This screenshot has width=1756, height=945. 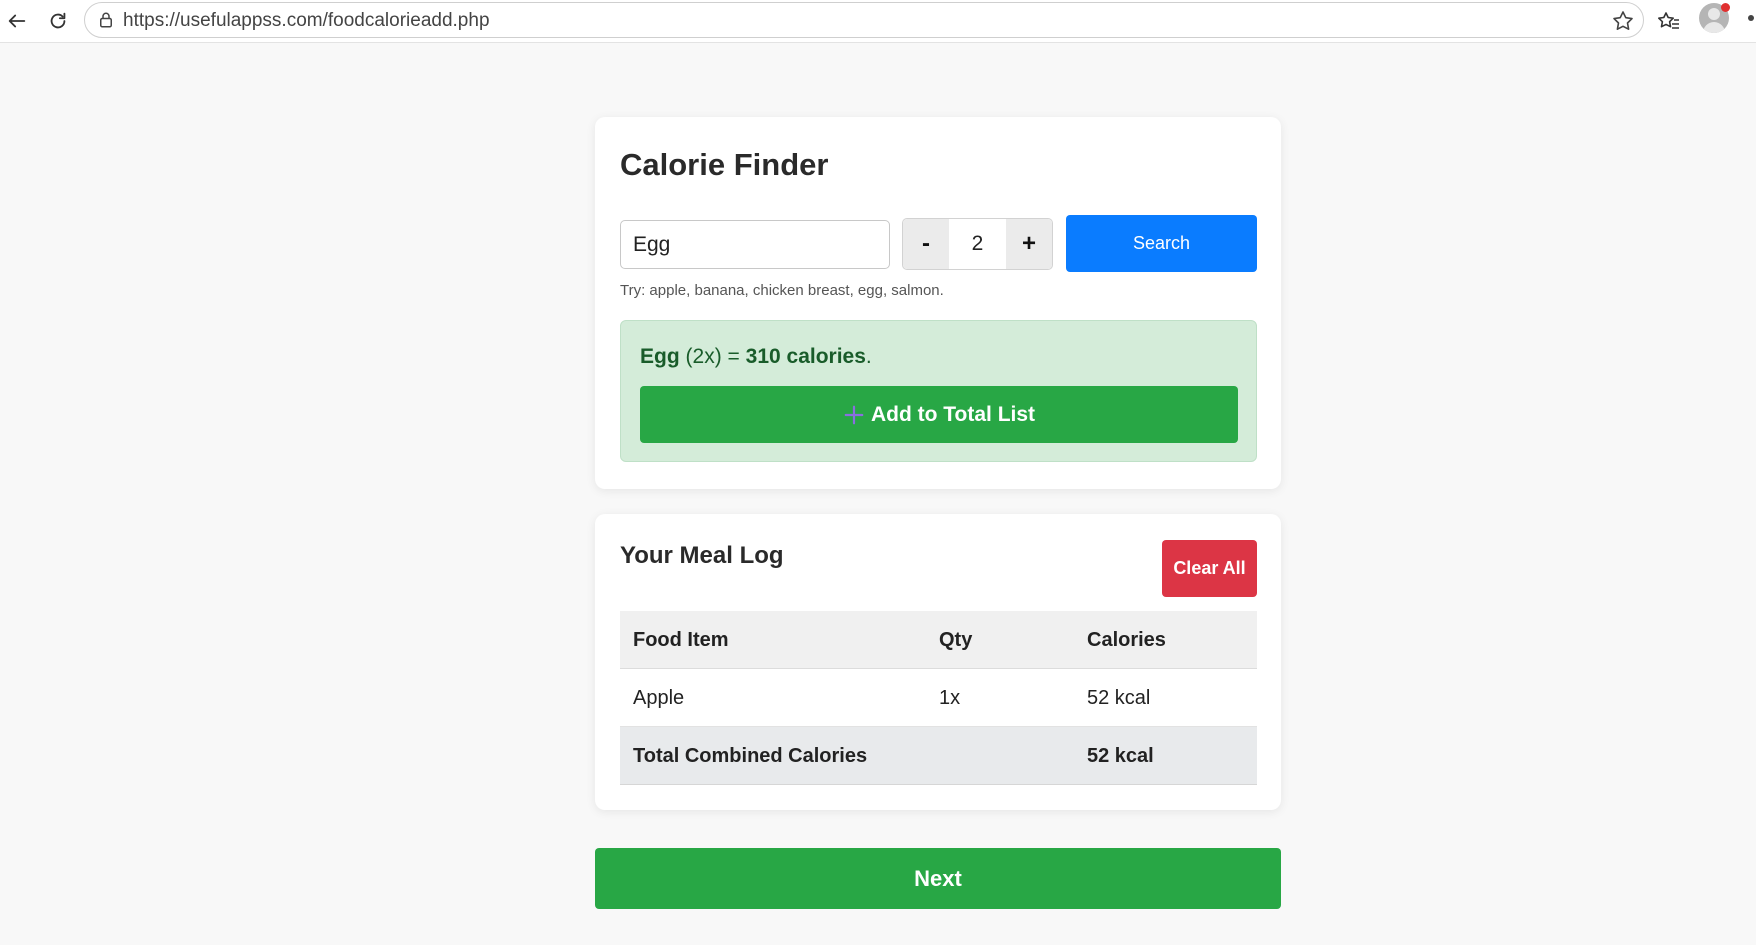 I want to click on decrement-button: -, so click(x=926, y=244).